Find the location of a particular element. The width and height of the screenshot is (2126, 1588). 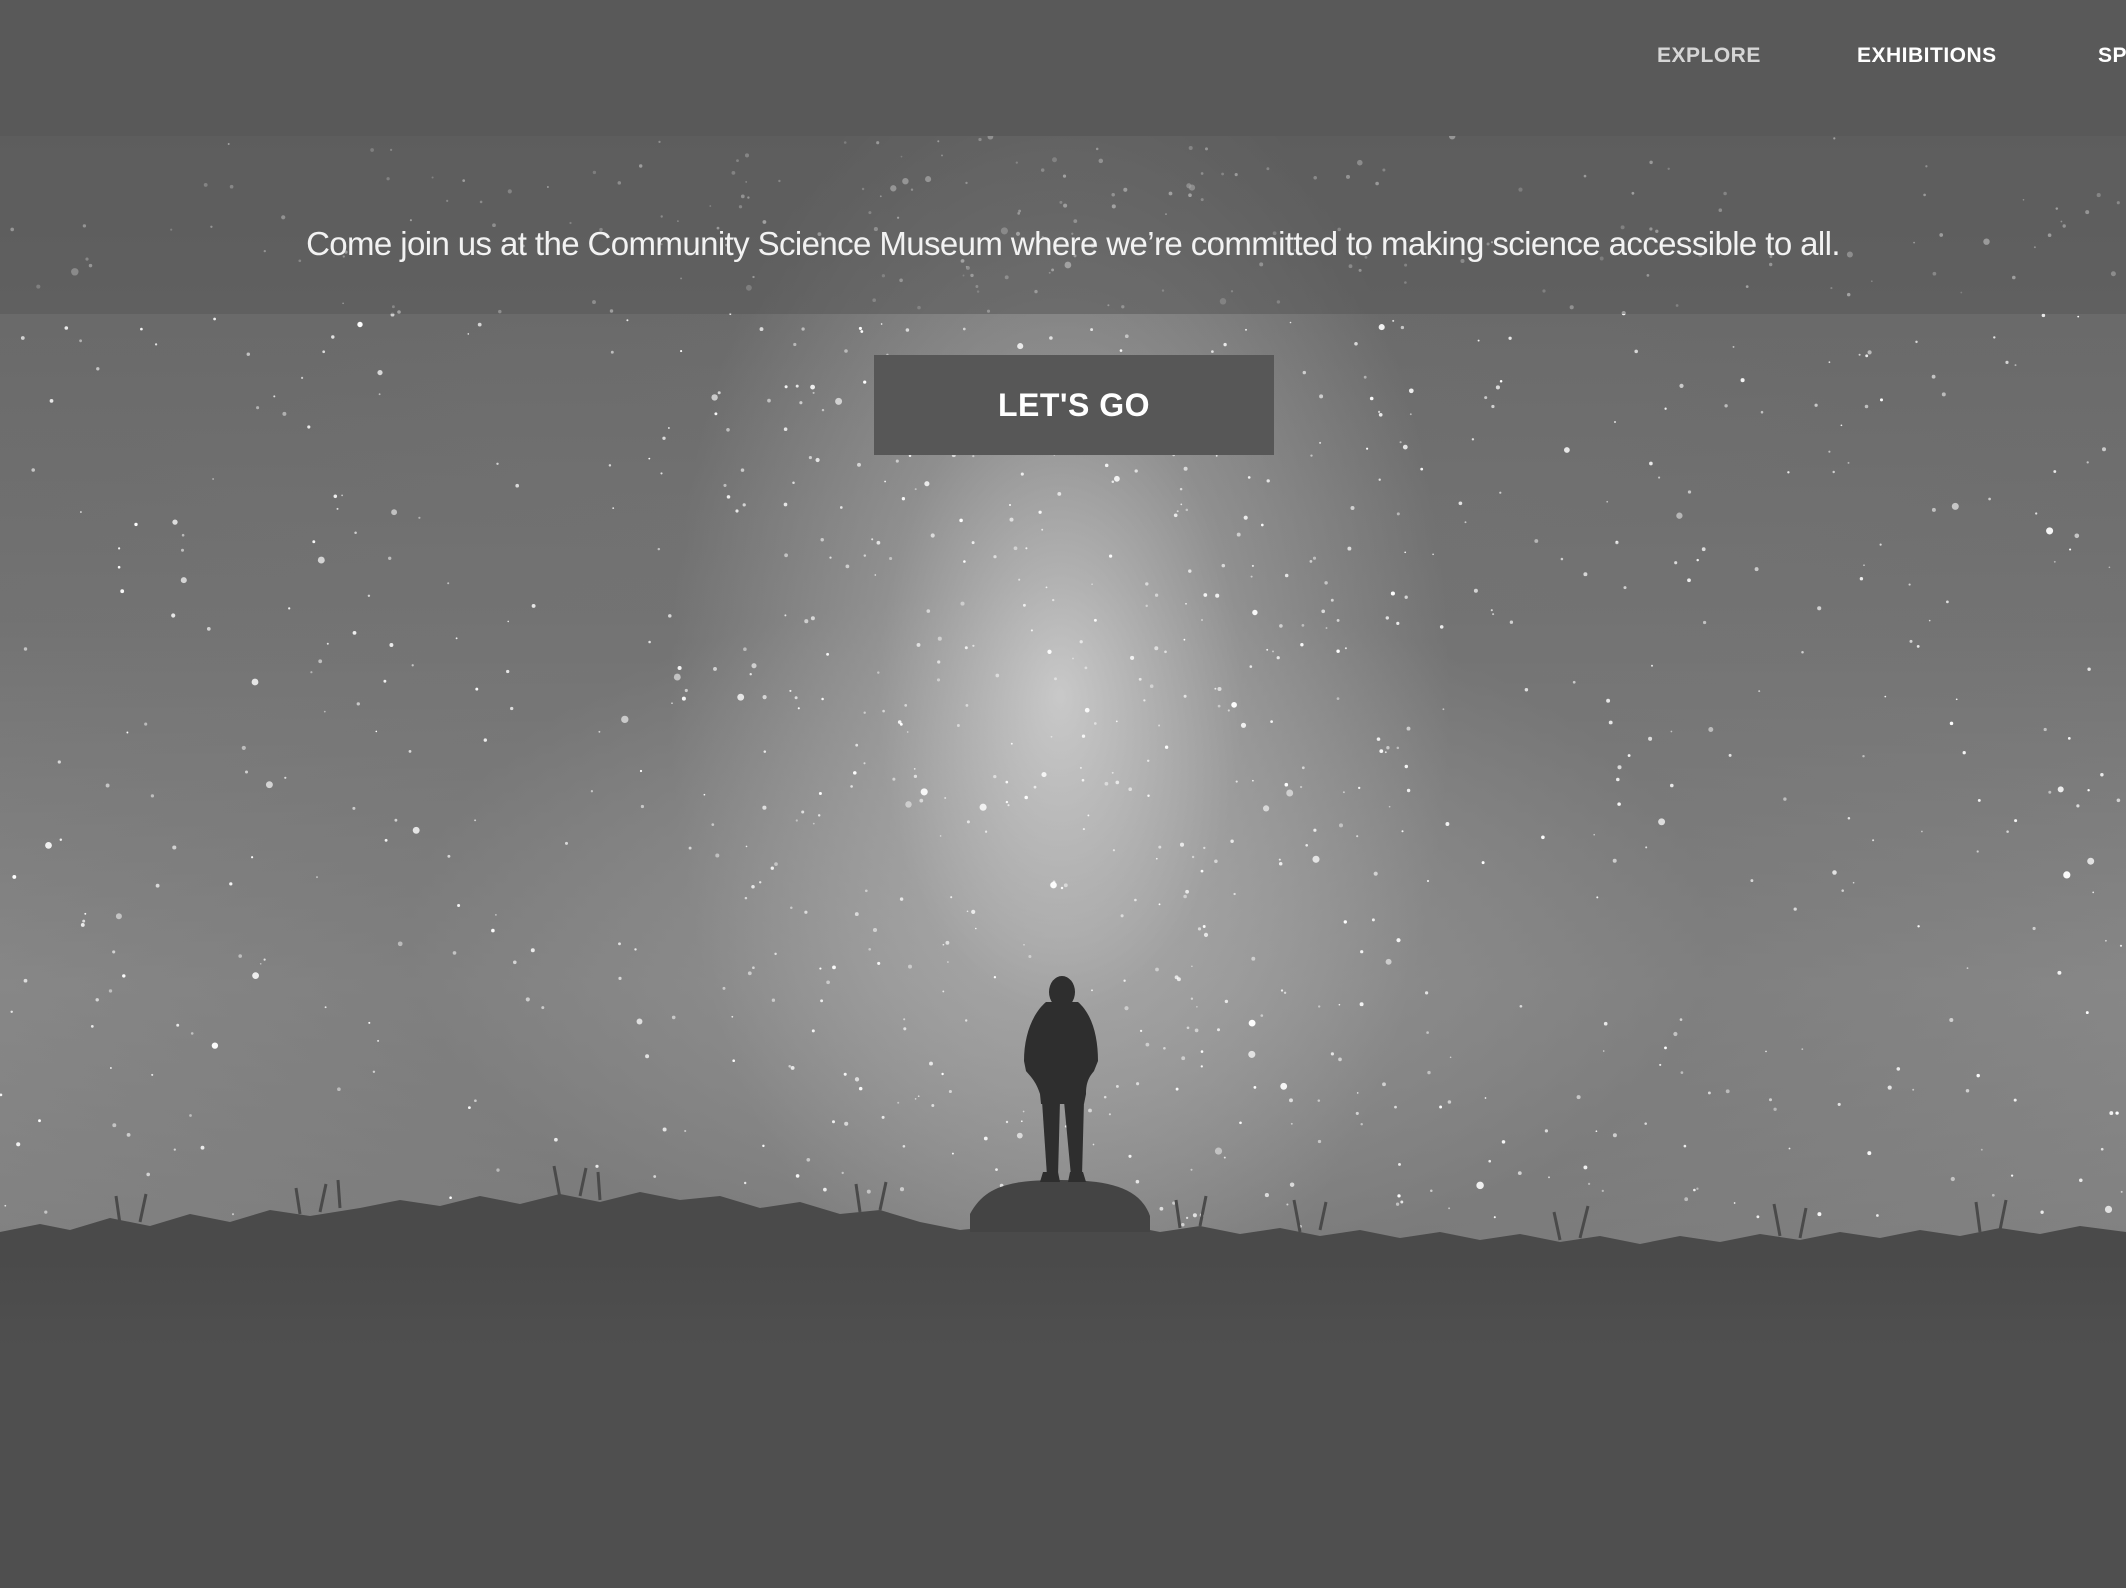

site-header: EXPLORE EXHIBITIONS SP is located at coordinates (1063, 68).